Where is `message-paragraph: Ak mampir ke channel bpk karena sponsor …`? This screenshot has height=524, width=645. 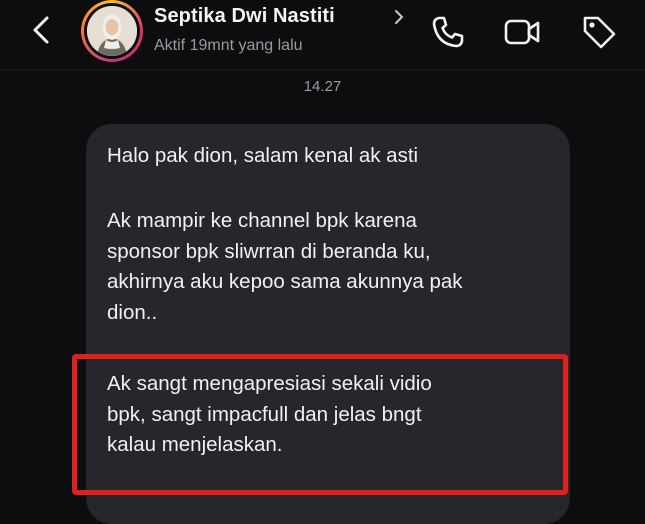 message-paragraph: Ak mampir ke channel bpk karena sponsor … is located at coordinates (285, 266).